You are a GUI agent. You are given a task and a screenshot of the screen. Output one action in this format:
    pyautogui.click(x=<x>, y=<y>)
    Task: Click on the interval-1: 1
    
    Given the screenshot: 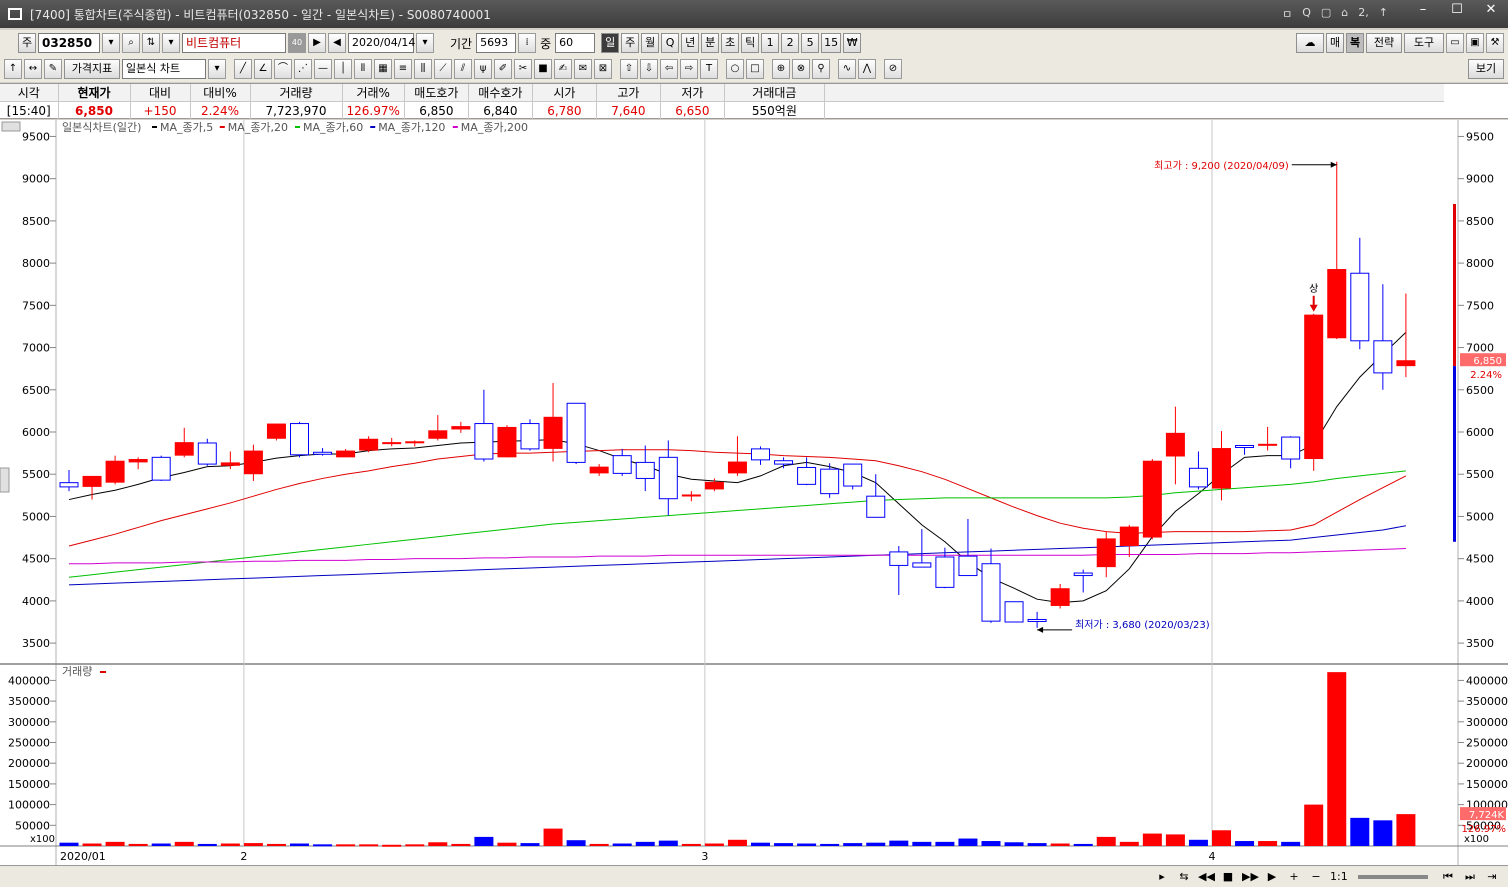 What is the action you would take?
    pyautogui.click(x=770, y=43)
    